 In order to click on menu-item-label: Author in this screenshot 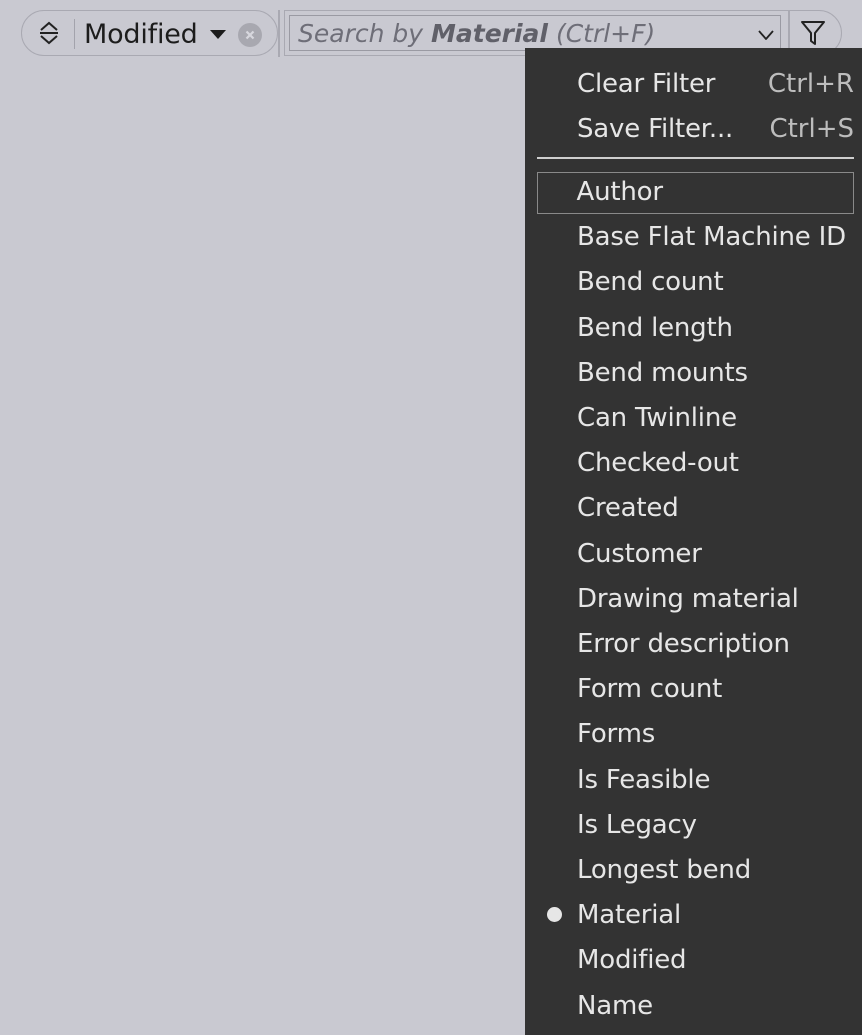, I will do `click(620, 191)`.